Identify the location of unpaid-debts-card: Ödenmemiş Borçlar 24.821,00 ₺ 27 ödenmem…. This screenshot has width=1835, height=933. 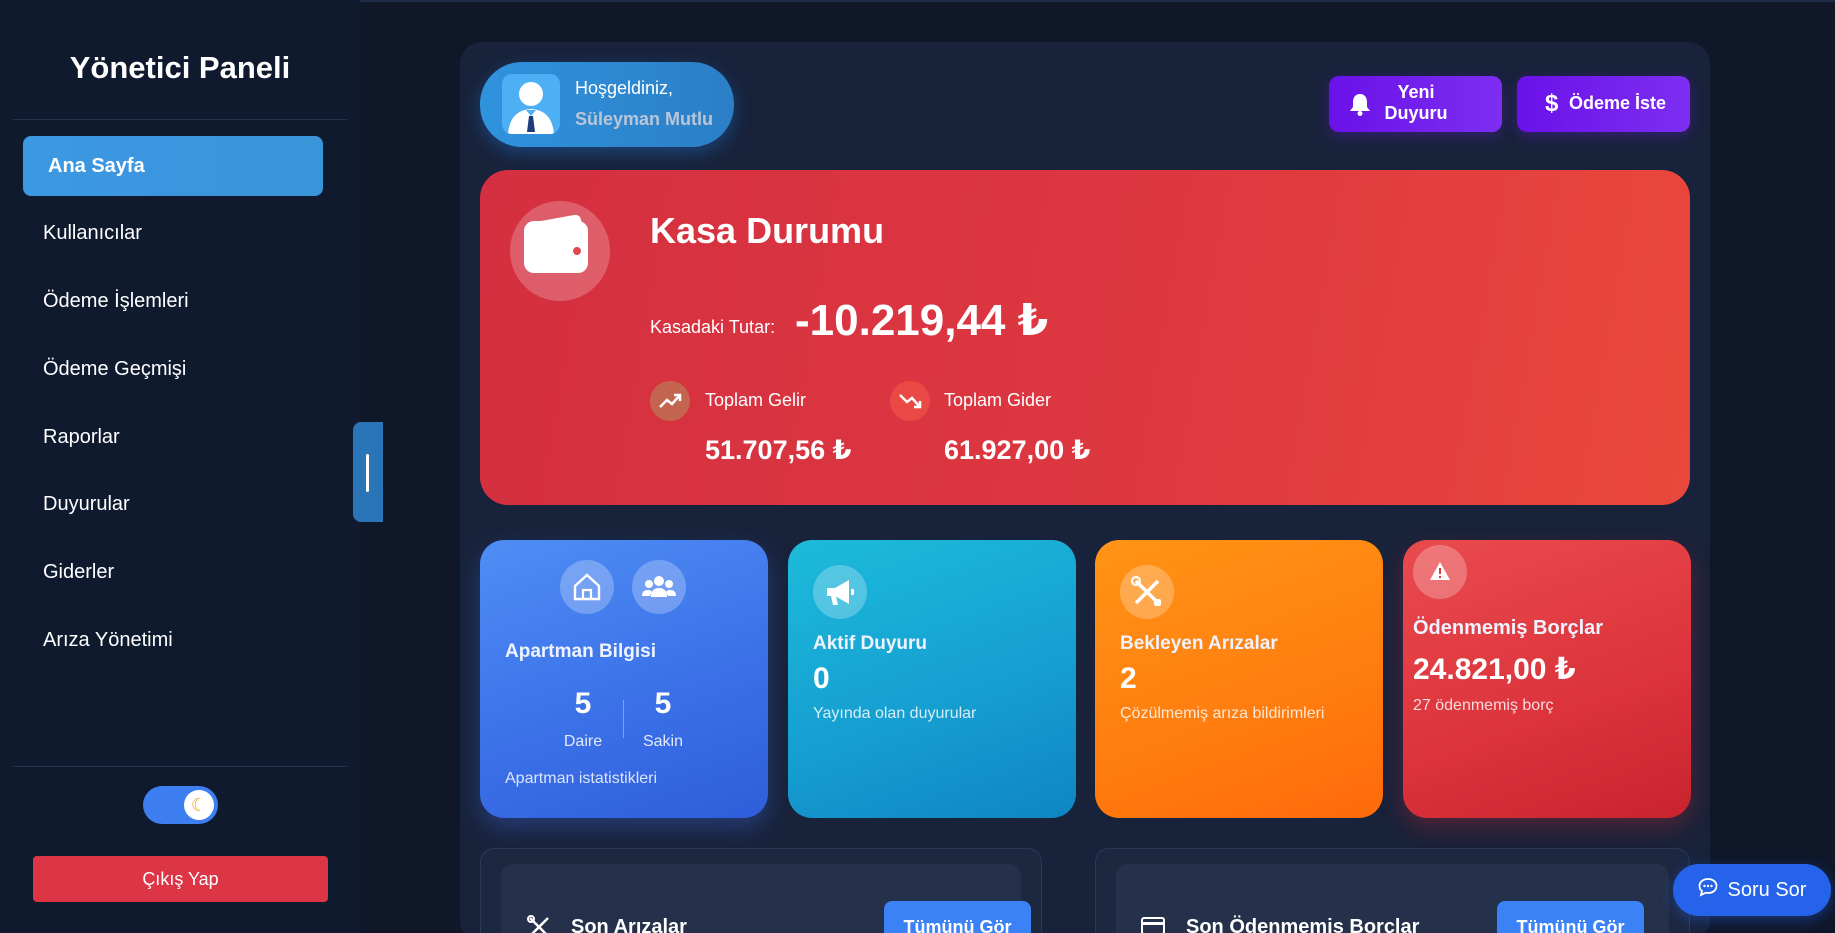
(1547, 679).